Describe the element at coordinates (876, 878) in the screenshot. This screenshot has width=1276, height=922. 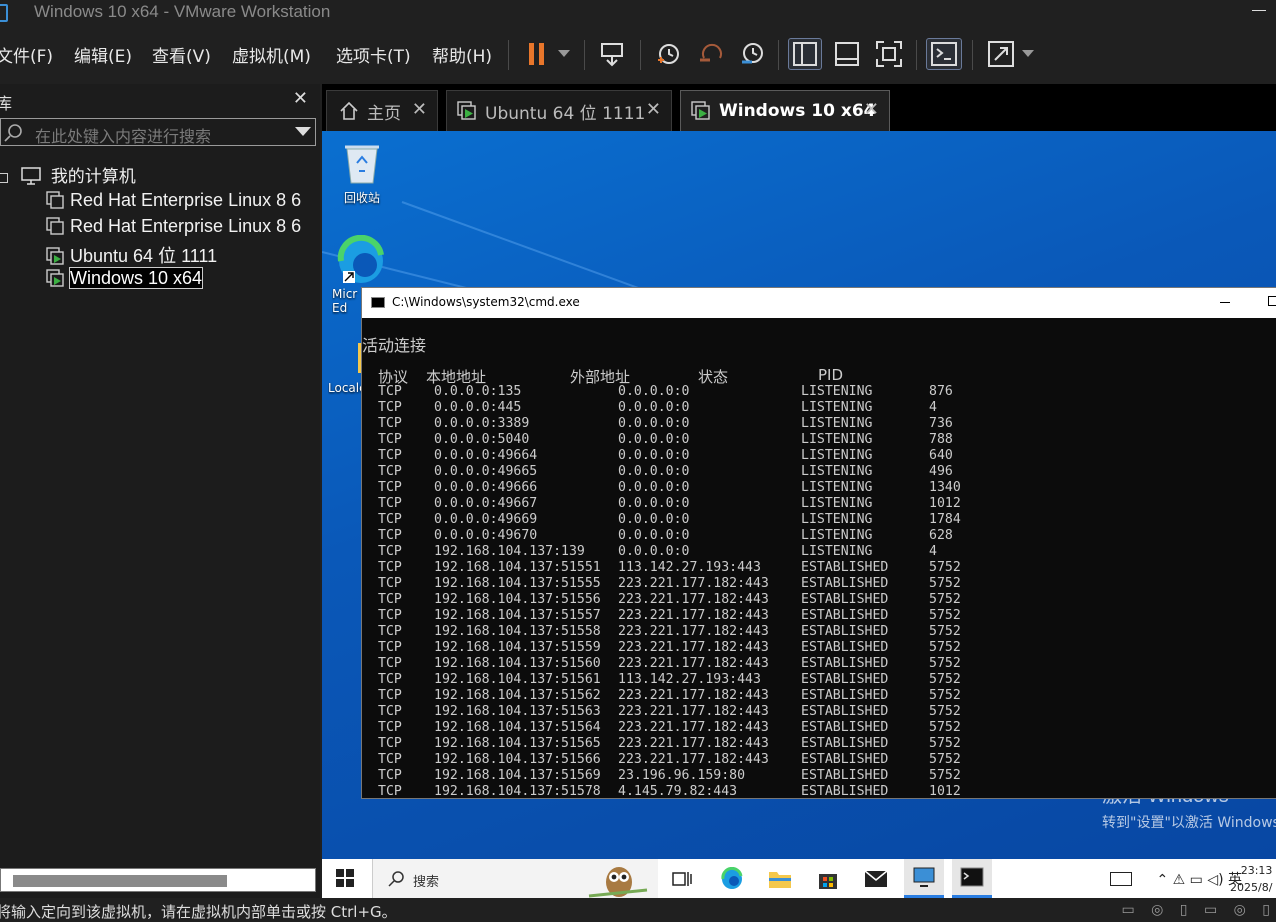
I see `mail-icon` at that location.